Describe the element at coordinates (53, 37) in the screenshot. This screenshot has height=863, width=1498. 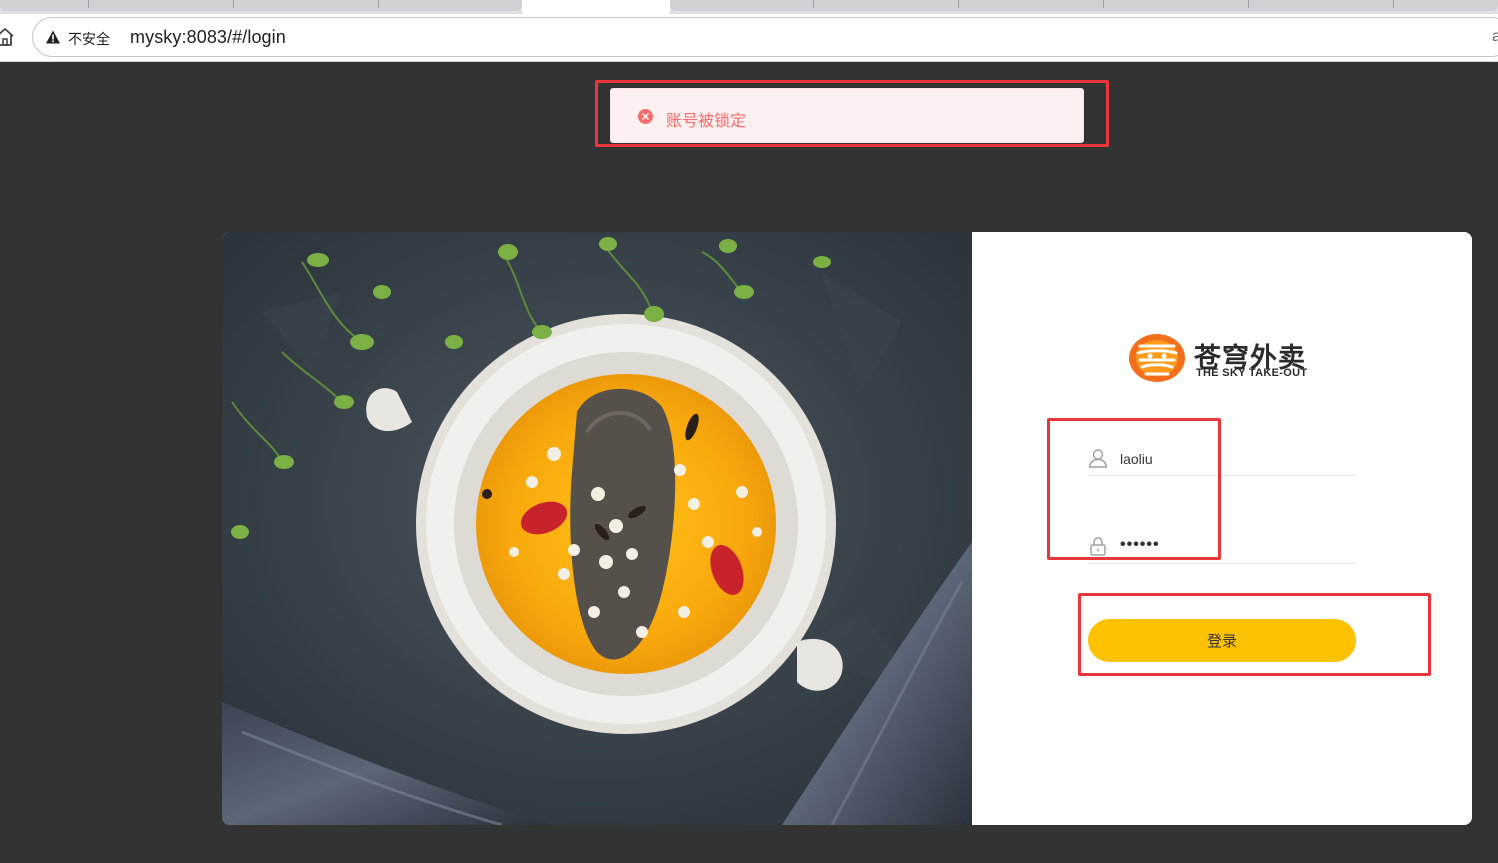
I see `warning-icon` at that location.